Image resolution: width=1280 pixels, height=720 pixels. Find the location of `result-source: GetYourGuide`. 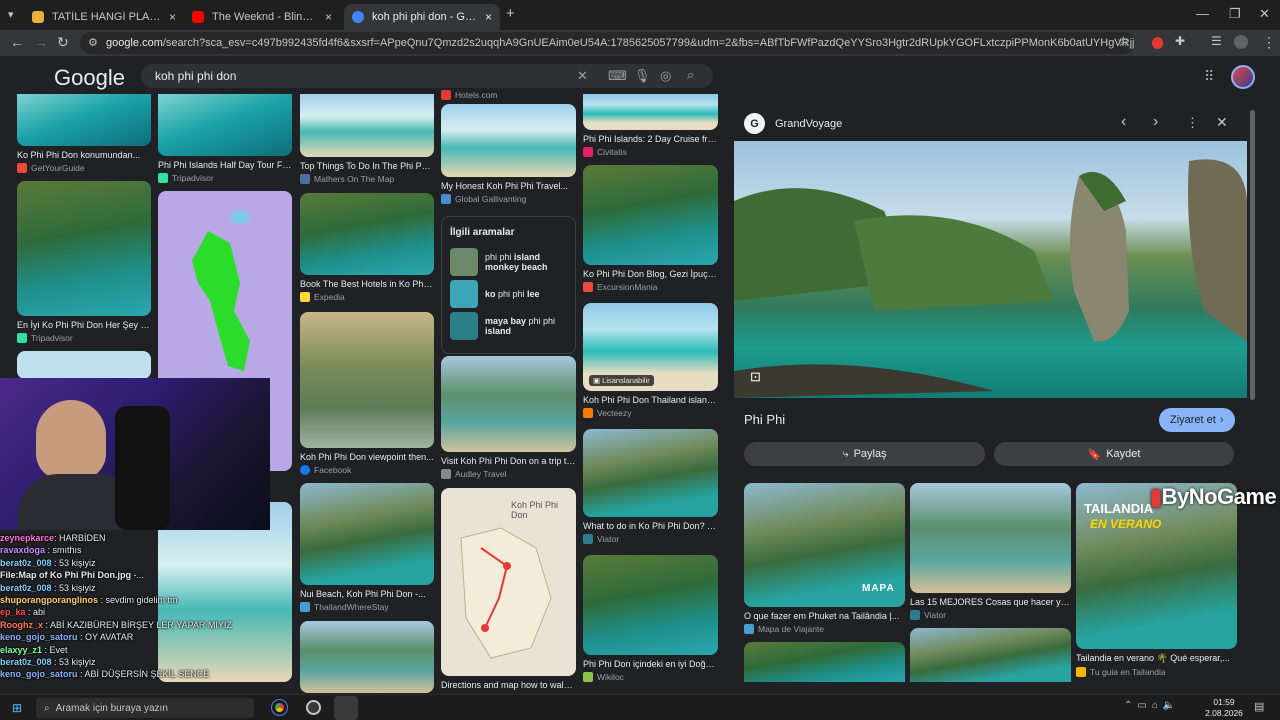

result-source: GetYourGuide is located at coordinates (84, 168).